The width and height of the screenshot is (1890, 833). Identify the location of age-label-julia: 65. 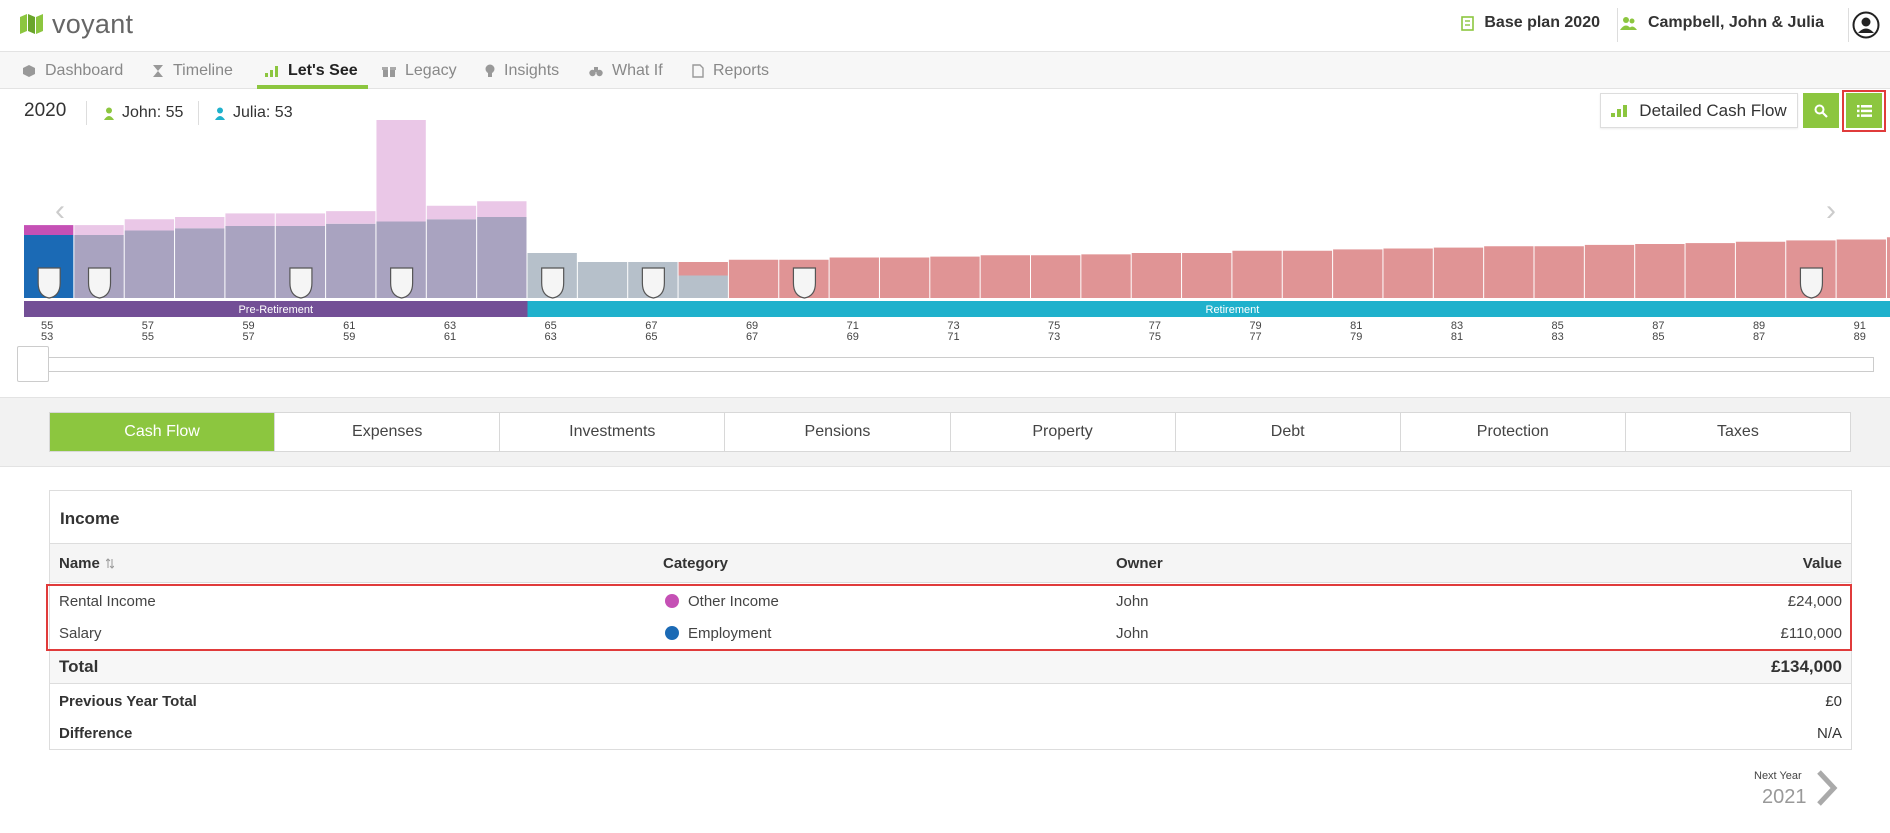
(651, 337).